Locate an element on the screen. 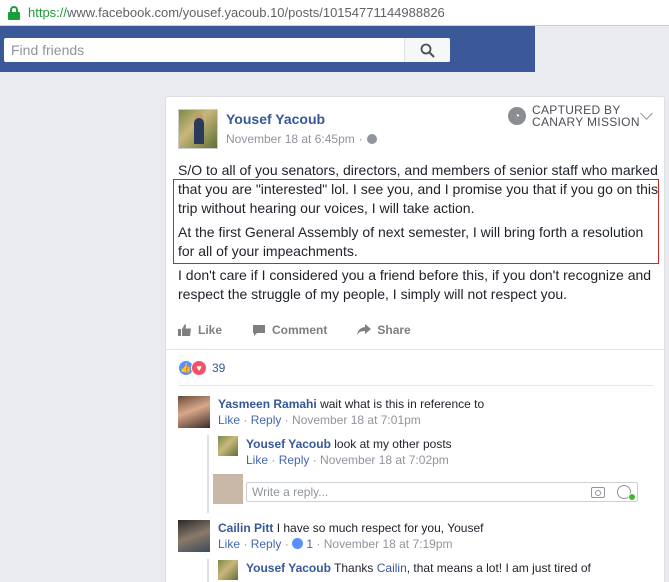 Image resolution: width=669 pixels, height=582 pixels. comment-text: , that means a lot! I am just tired of is located at coordinates (498, 568).